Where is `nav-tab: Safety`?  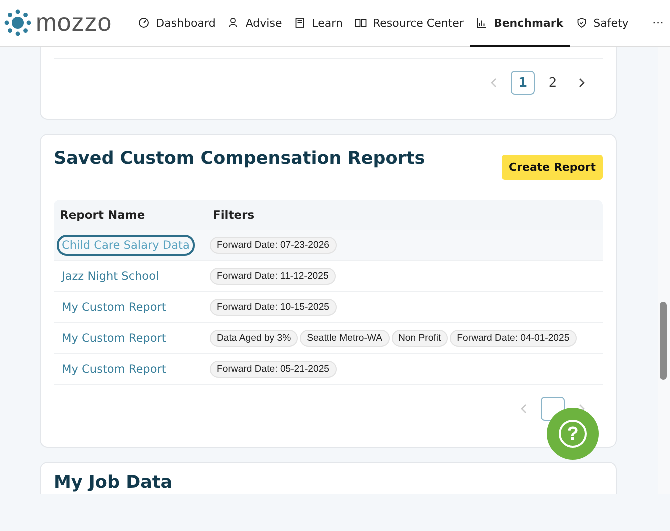
nav-tab: Safety is located at coordinates (602, 23).